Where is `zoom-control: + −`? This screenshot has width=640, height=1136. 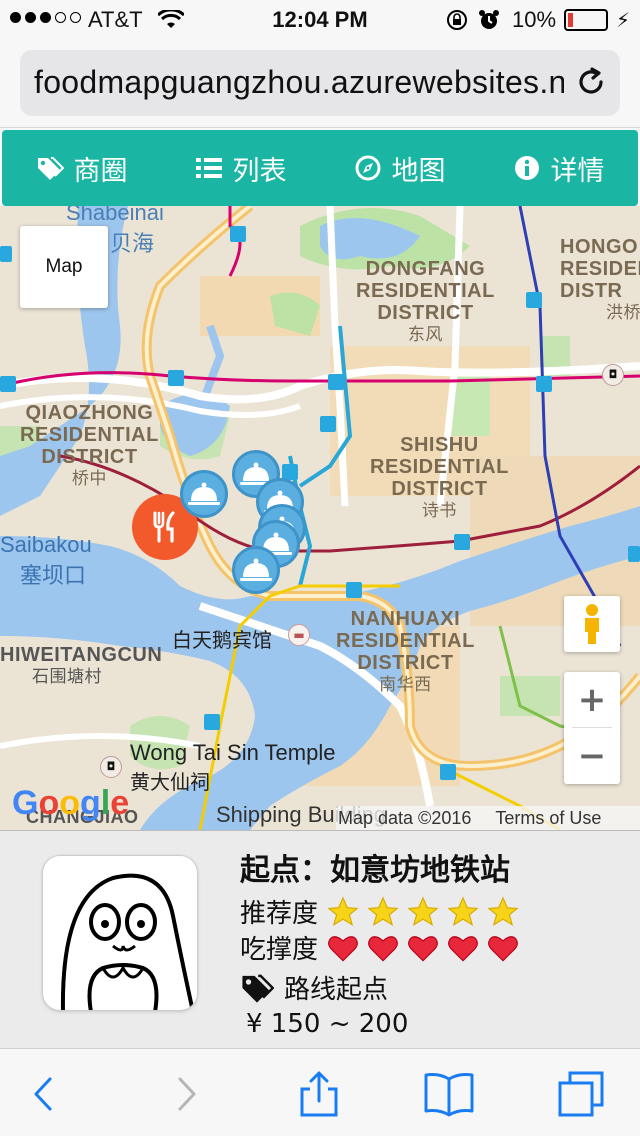 zoom-control: + − is located at coordinates (592, 728).